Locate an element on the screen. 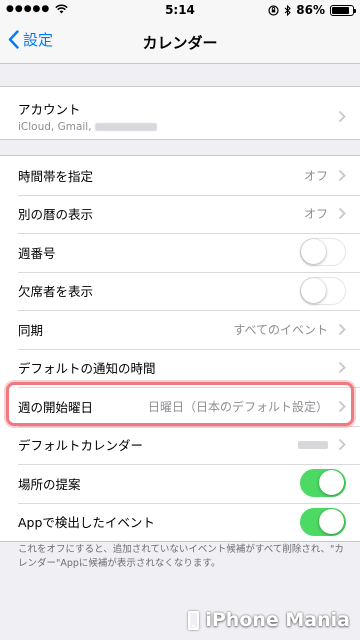  default-alert-times-label: デフォルトの通知の時間 is located at coordinates (87, 369).